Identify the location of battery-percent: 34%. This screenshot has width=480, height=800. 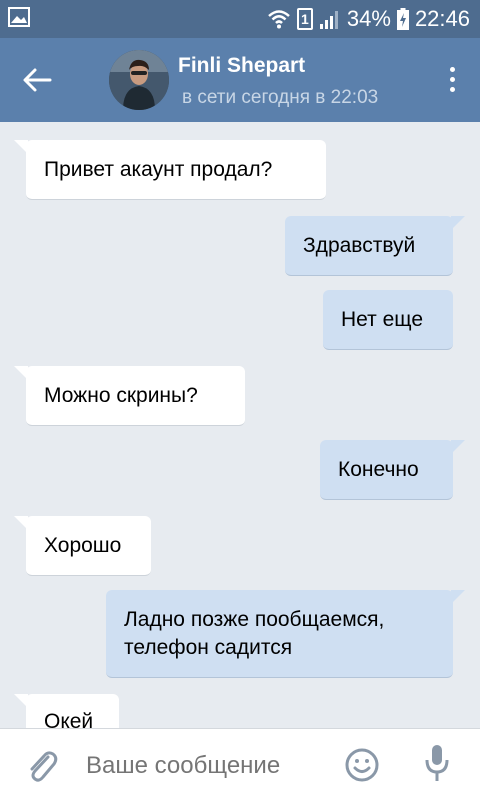
(368, 18).